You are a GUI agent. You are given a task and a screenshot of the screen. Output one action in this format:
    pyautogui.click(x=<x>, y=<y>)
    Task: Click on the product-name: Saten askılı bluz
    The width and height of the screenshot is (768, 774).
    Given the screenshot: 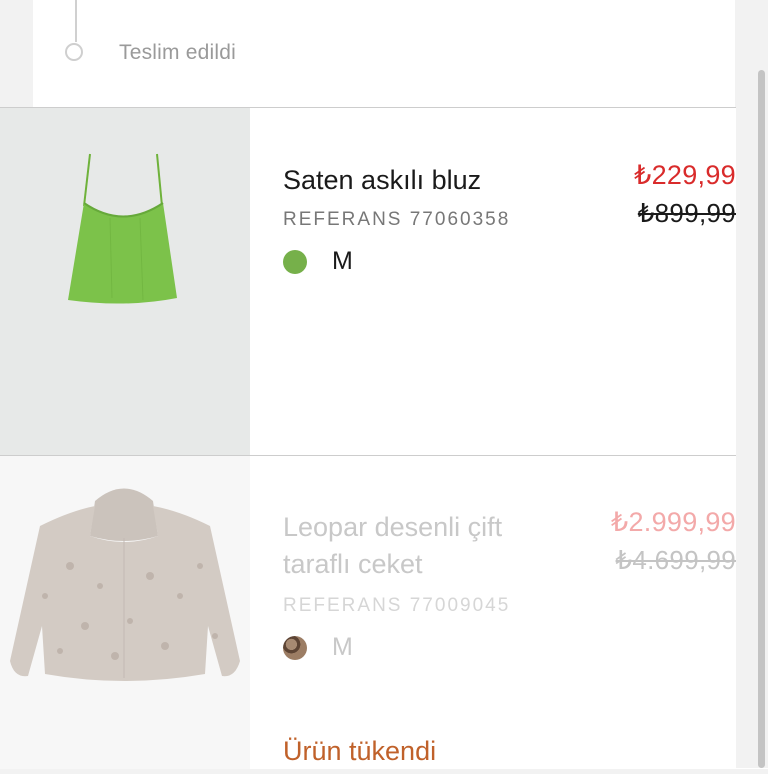 What is the action you would take?
    pyautogui.click(x=428, y=180)
    